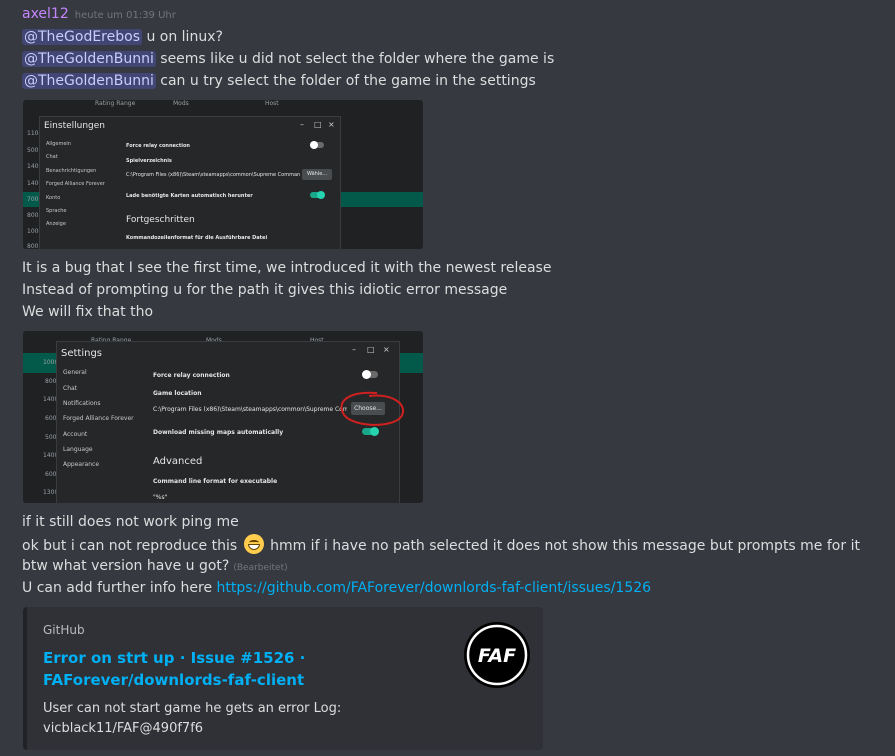 Image resolution: width=895 pixels, height=756 pixels. What do you see at coordinates (75, 434) in the screenshot?
I see `nav-item: Account` at bounding box center [75, 434].